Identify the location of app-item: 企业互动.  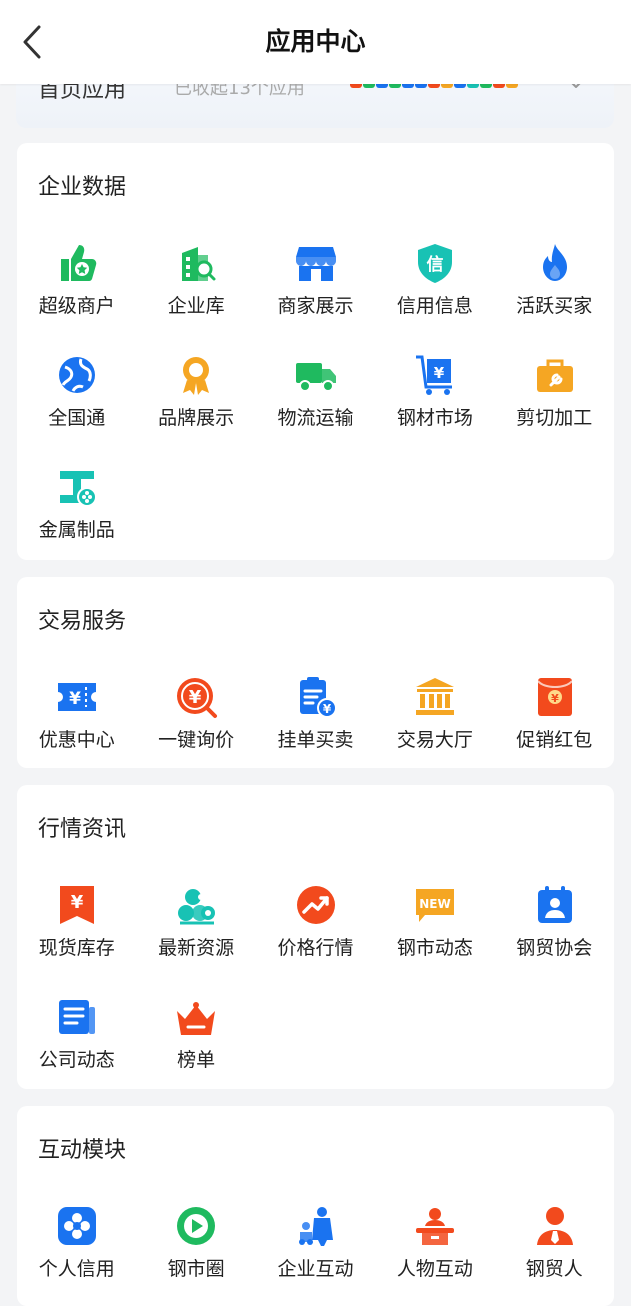
(315, 1244).